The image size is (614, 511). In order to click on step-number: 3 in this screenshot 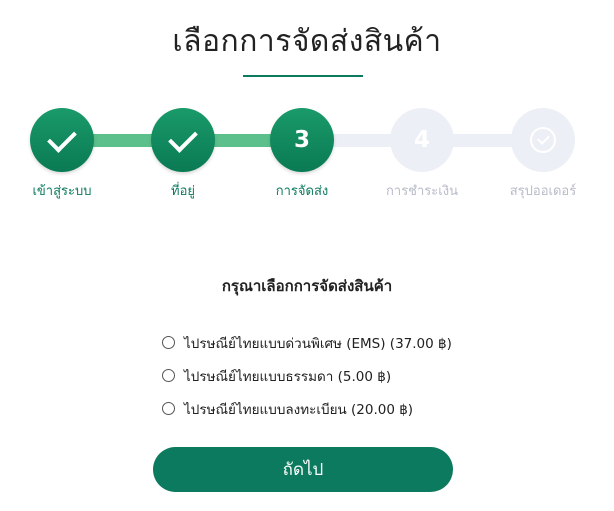, I will do `click(301, 140)`.